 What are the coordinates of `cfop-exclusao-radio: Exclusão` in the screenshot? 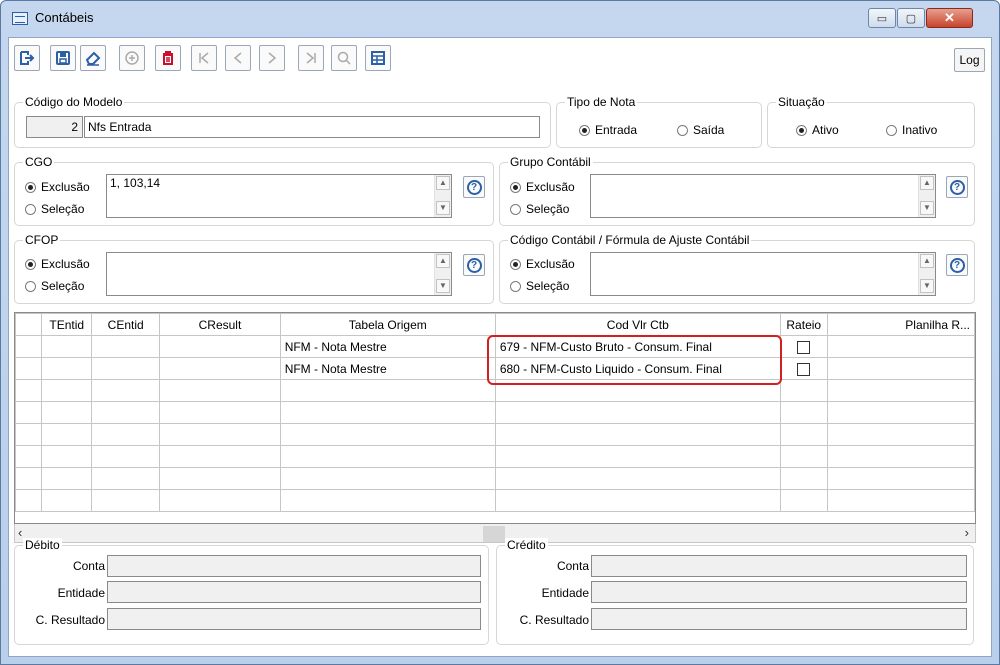 It's located at (57, 264).